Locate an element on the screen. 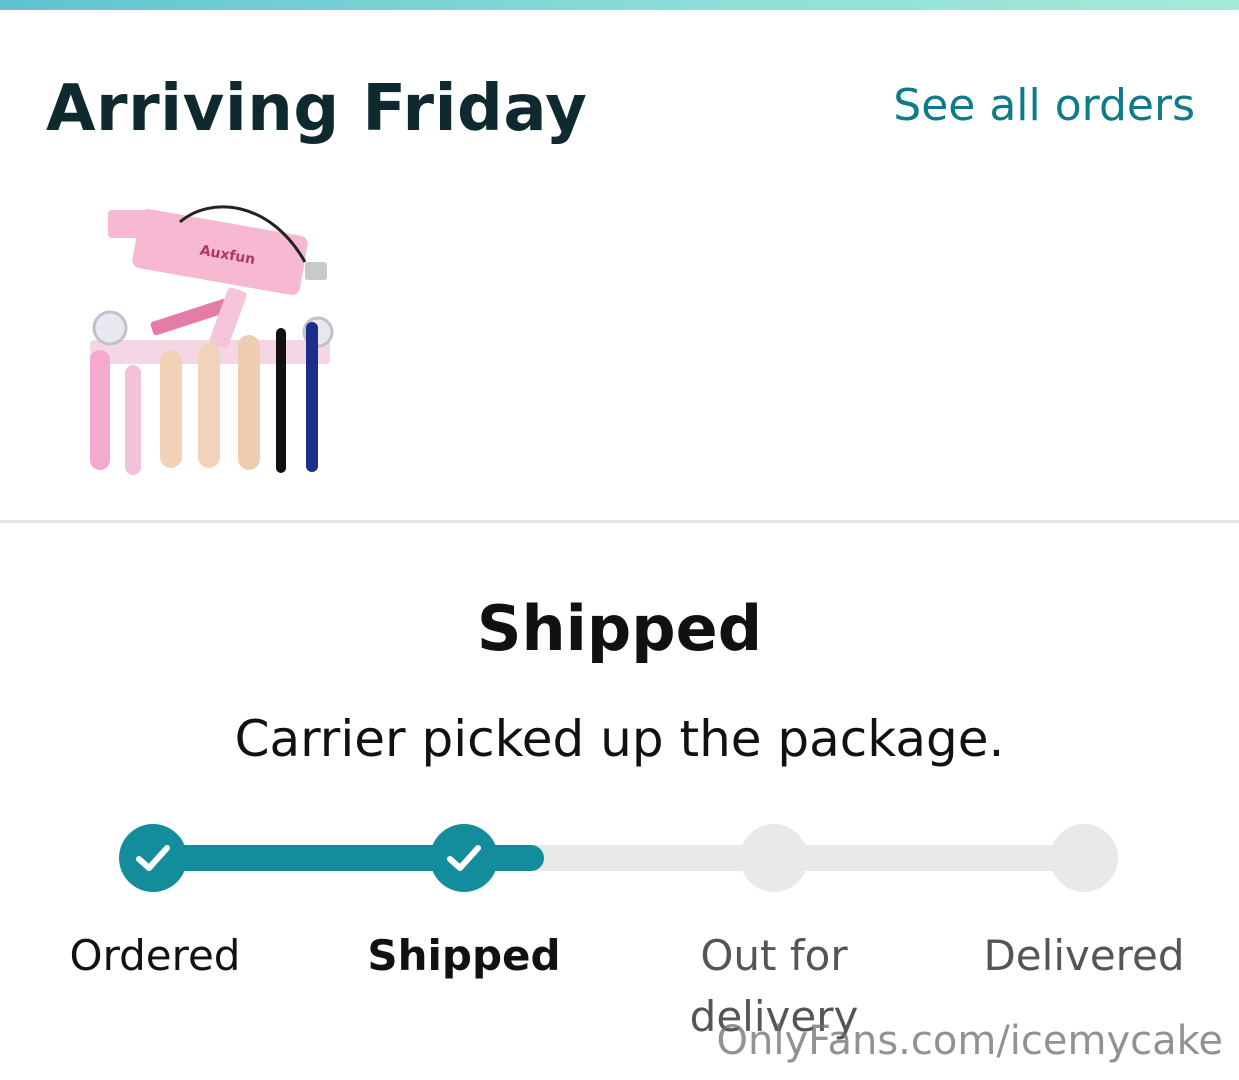  top-accent-bar is located at coordinates (619, 5).